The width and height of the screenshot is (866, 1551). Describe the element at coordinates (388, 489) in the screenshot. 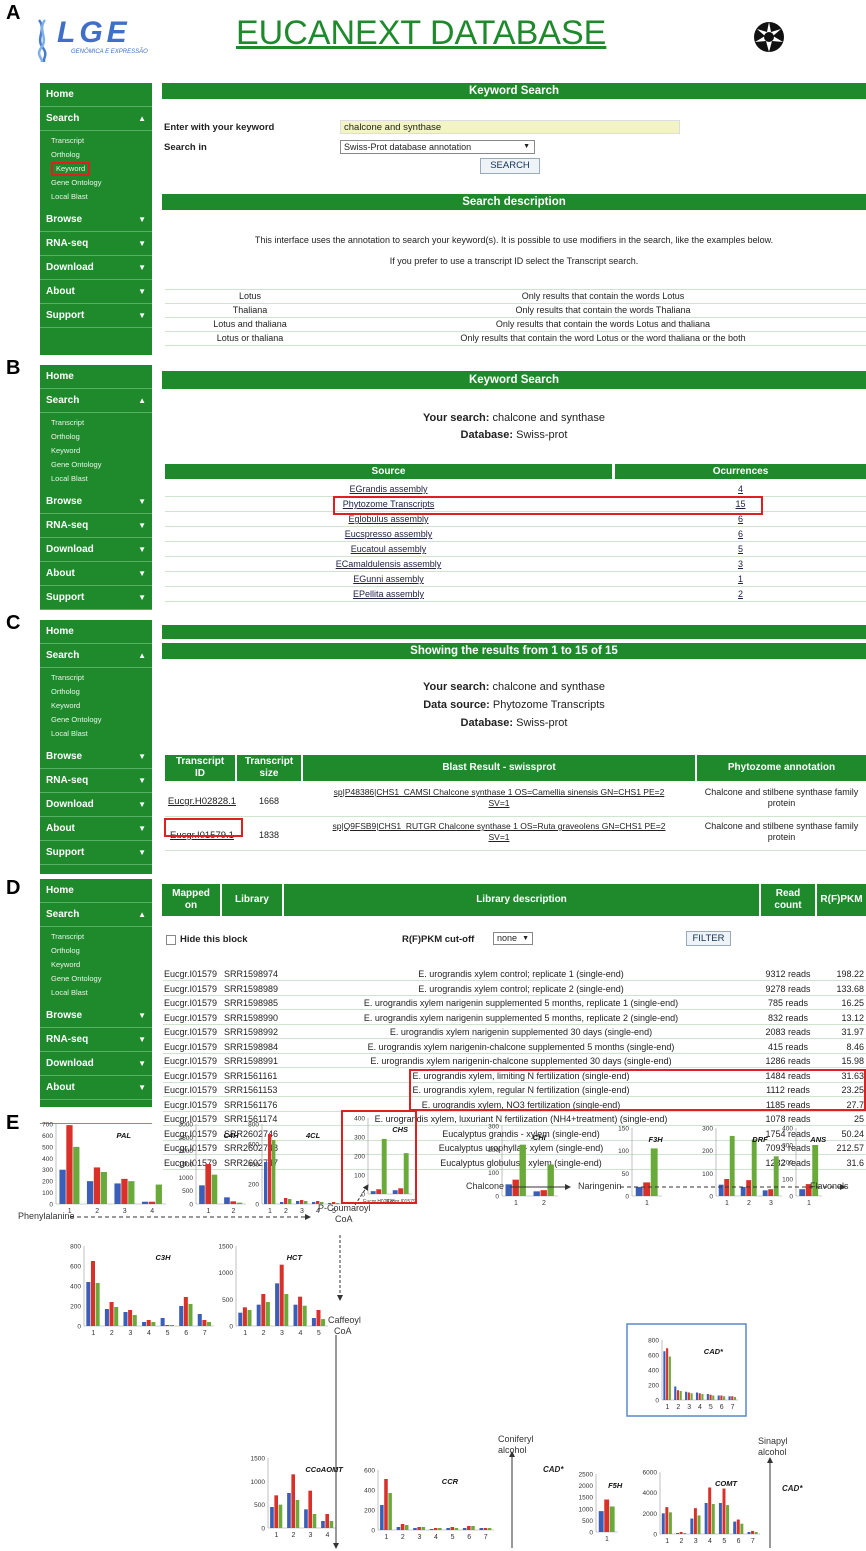

I see `source-link: EGrandis assembly` at that location.